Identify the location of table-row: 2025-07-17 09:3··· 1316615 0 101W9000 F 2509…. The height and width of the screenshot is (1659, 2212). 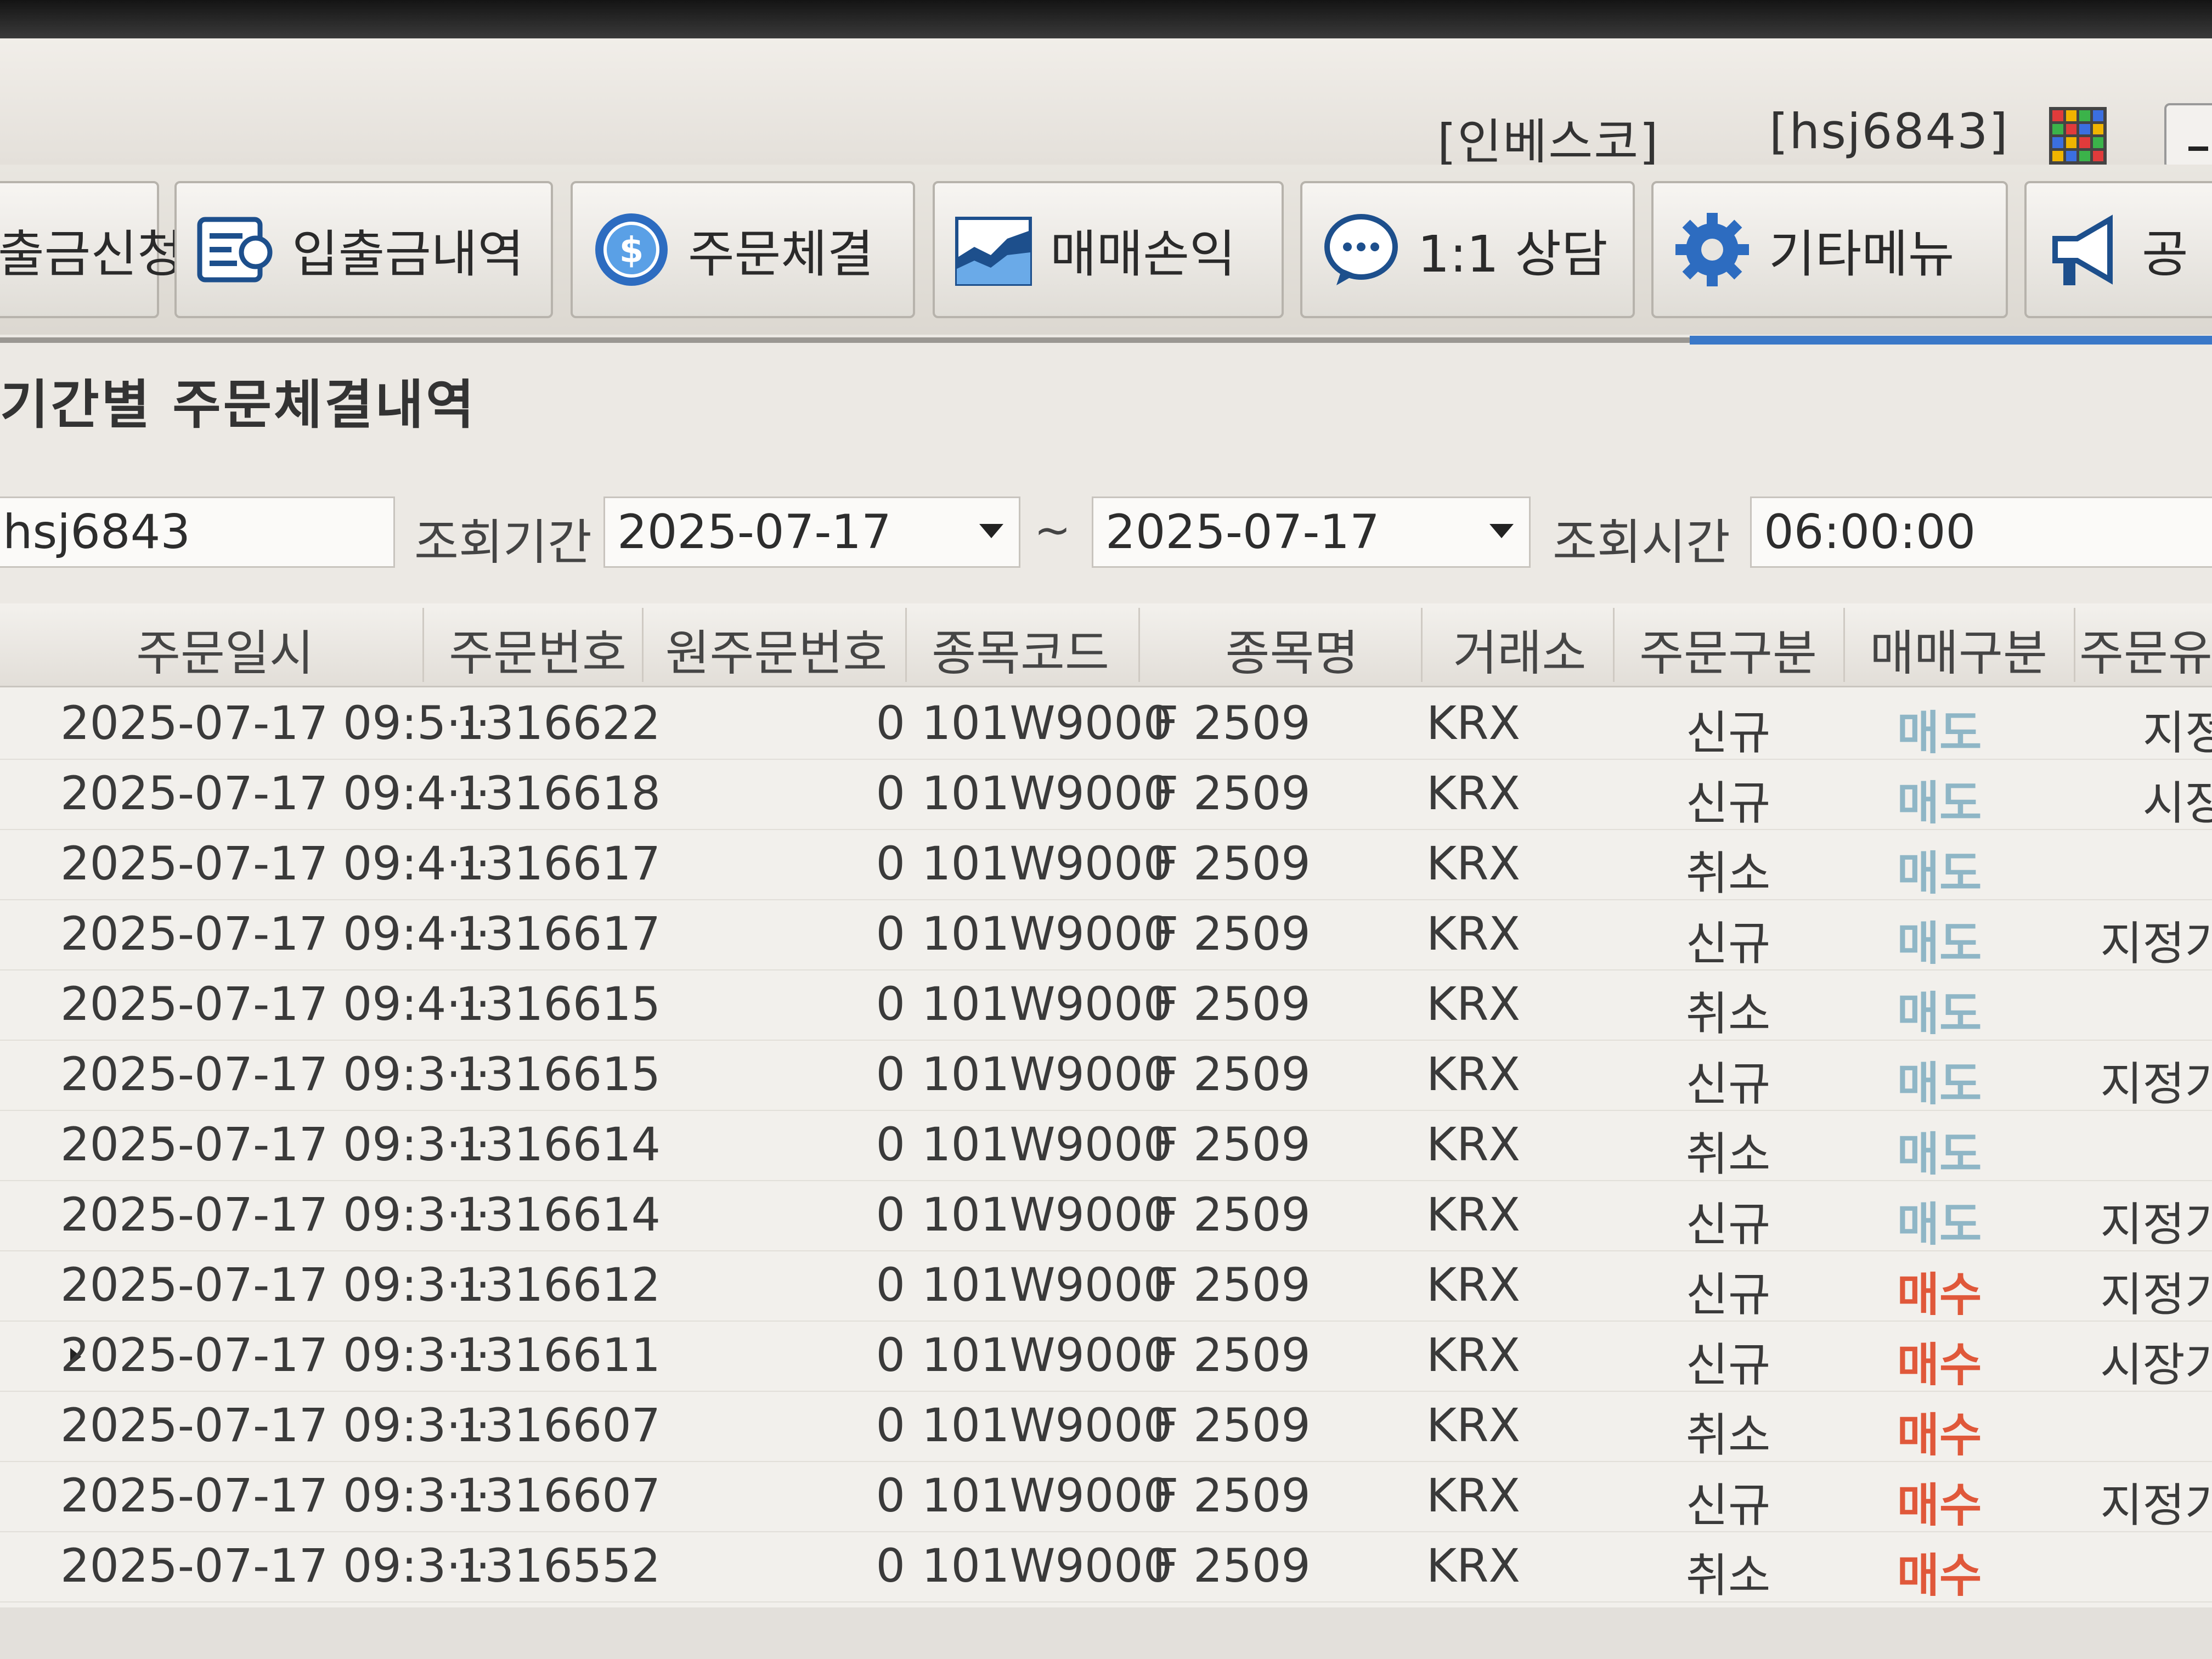
(1106, 1075).